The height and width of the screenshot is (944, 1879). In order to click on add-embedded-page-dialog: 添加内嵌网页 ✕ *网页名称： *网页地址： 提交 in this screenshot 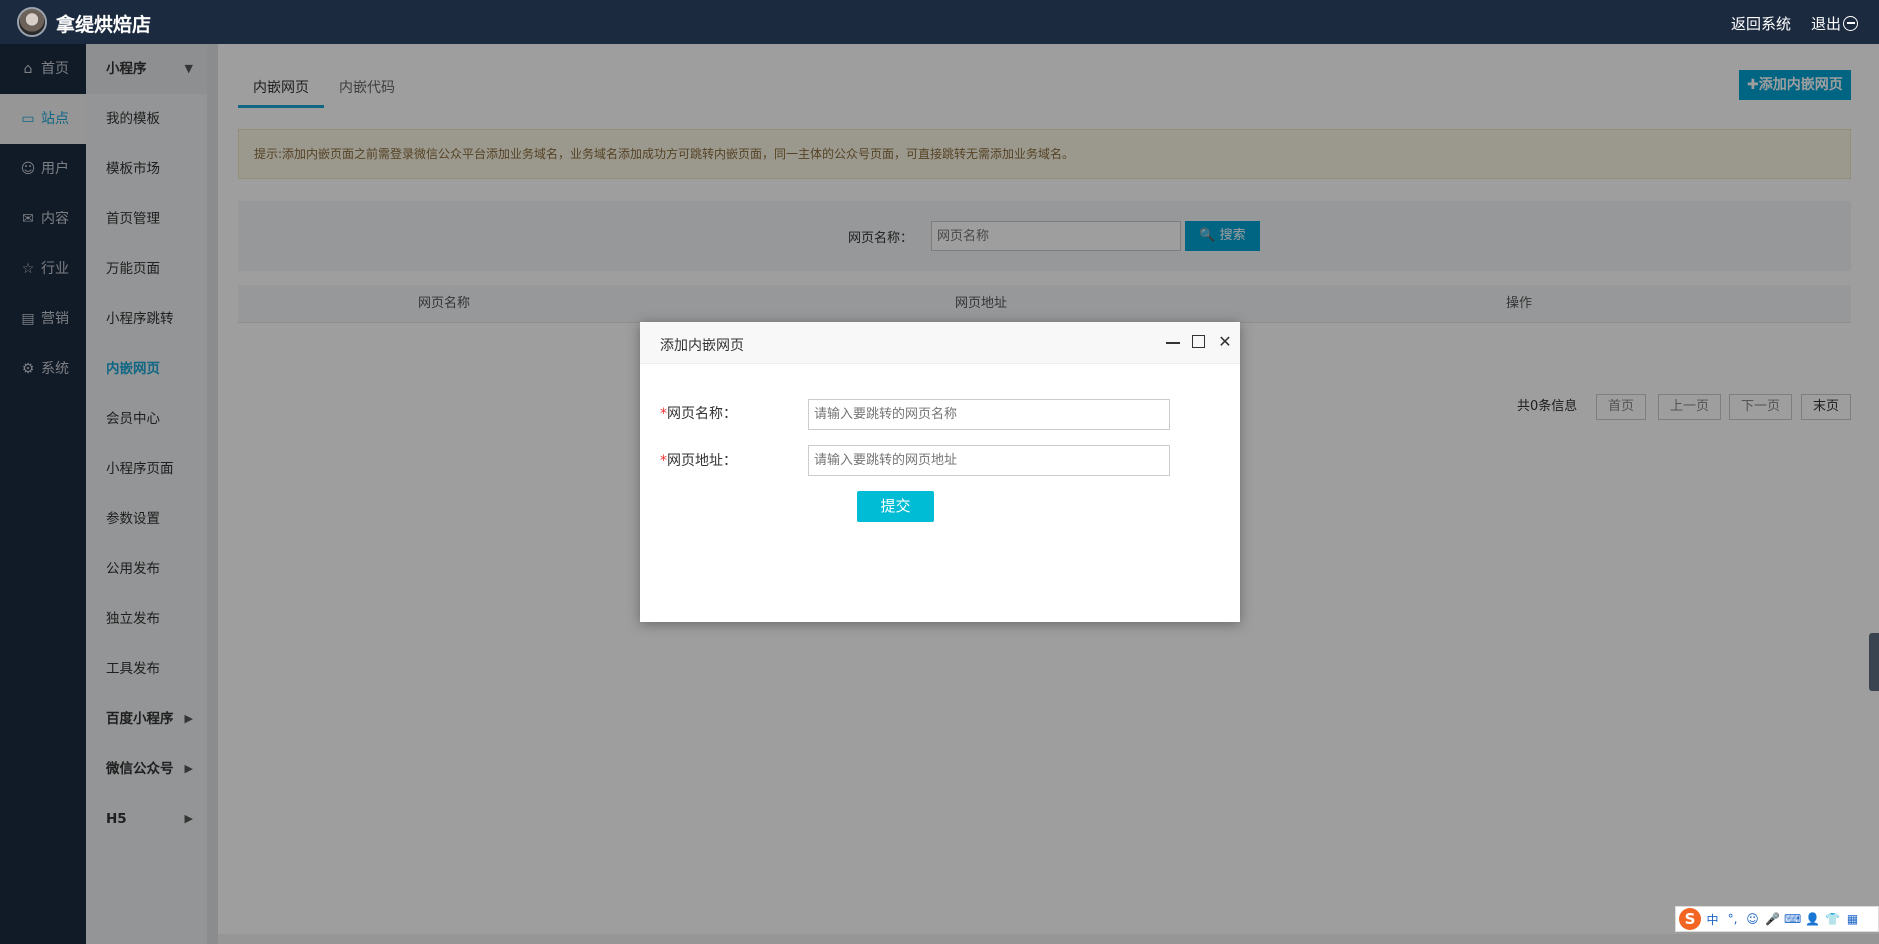, I will do `click(940, 472)`.